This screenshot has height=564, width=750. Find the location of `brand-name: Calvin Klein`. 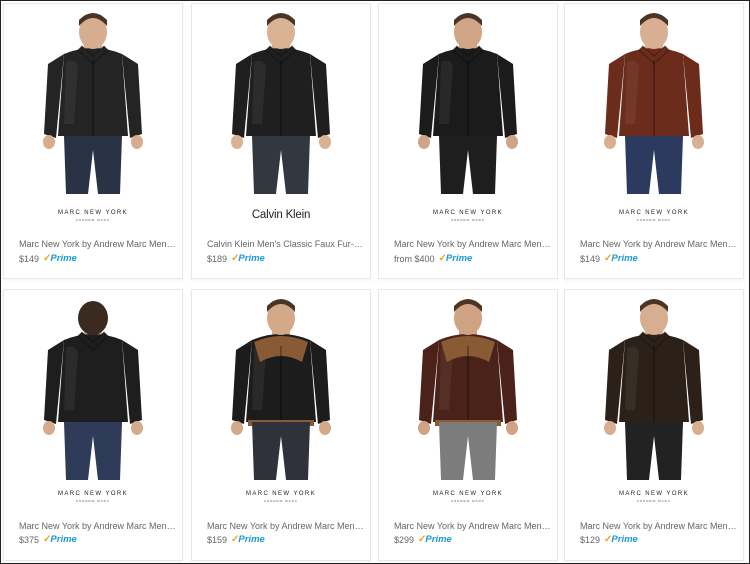

brand-name: Calvin Klein is located at coordinates (281, 215).